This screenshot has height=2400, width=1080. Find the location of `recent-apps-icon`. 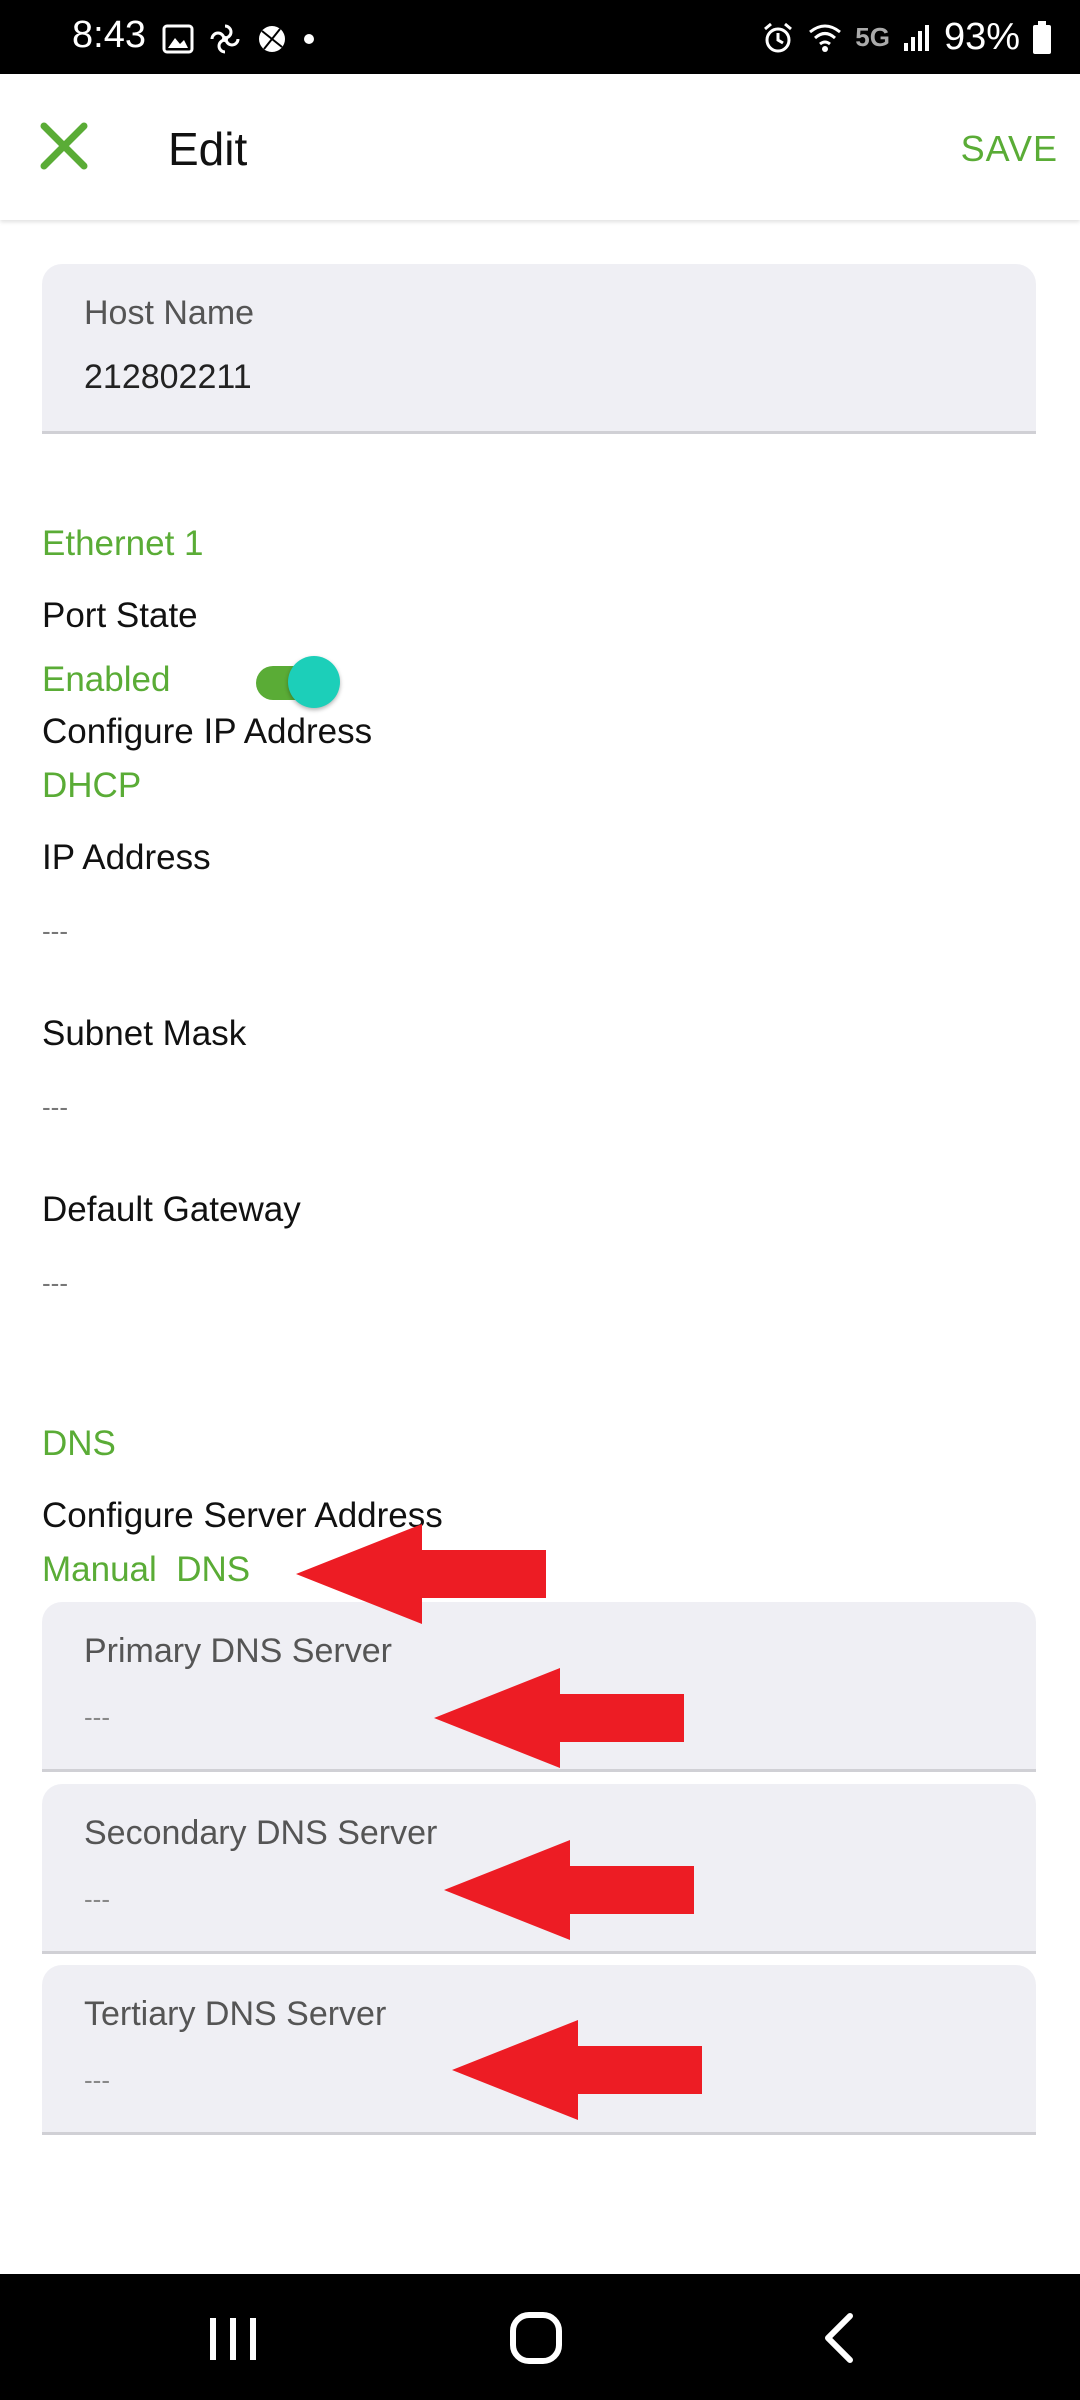

recent-apps-icon is located at coordinates (234, 2339).